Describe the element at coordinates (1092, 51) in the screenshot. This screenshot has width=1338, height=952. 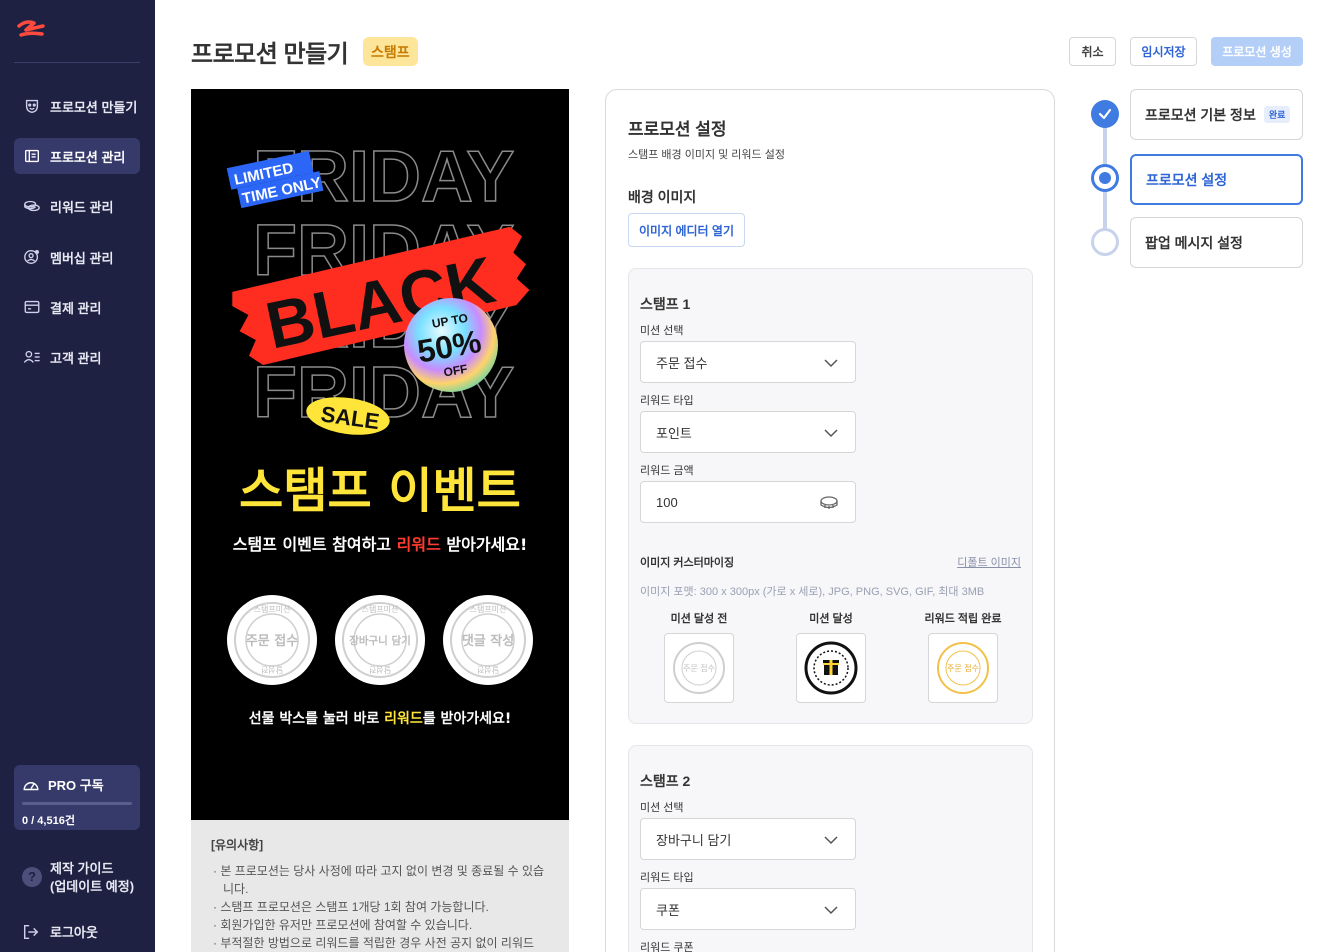
I see `cancel-button: 취소` at that location.